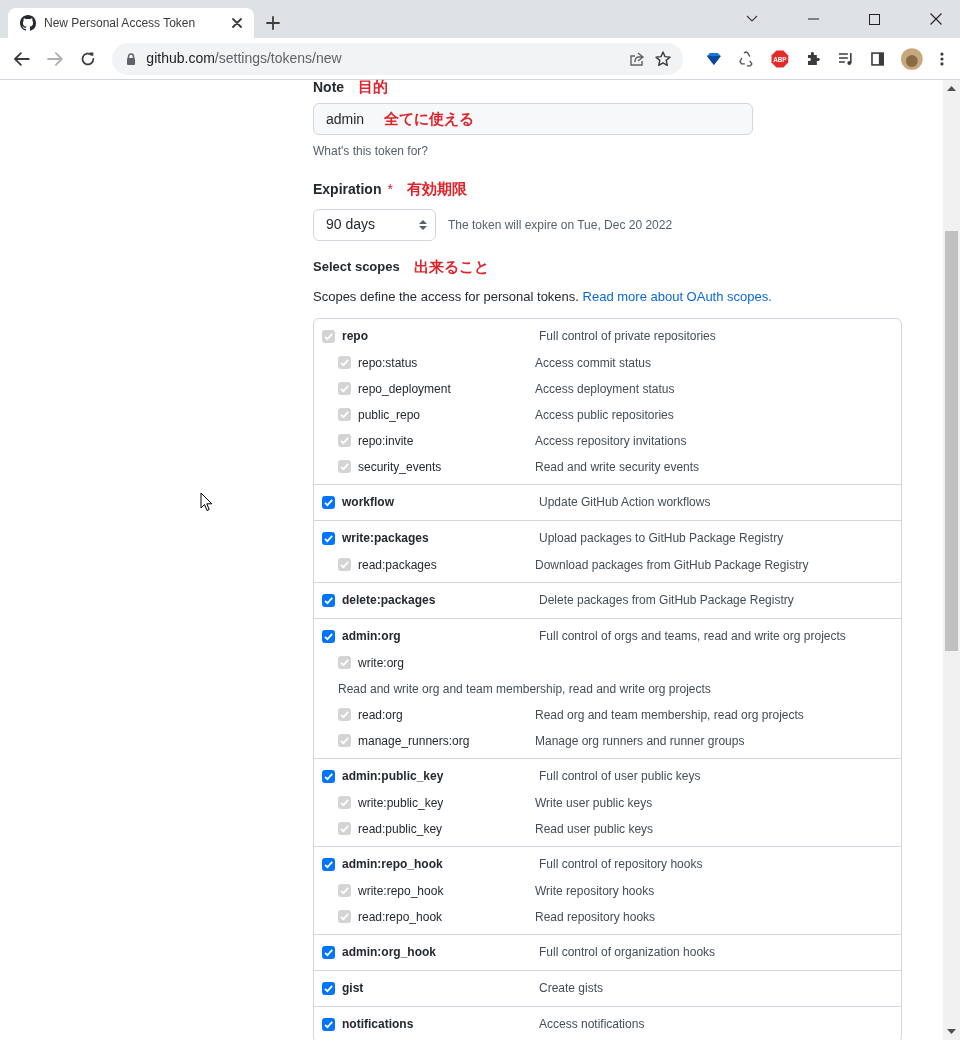  Describe the element at coordinates (845, 58) in the screenshot. I see `media-list-icon` at that location.